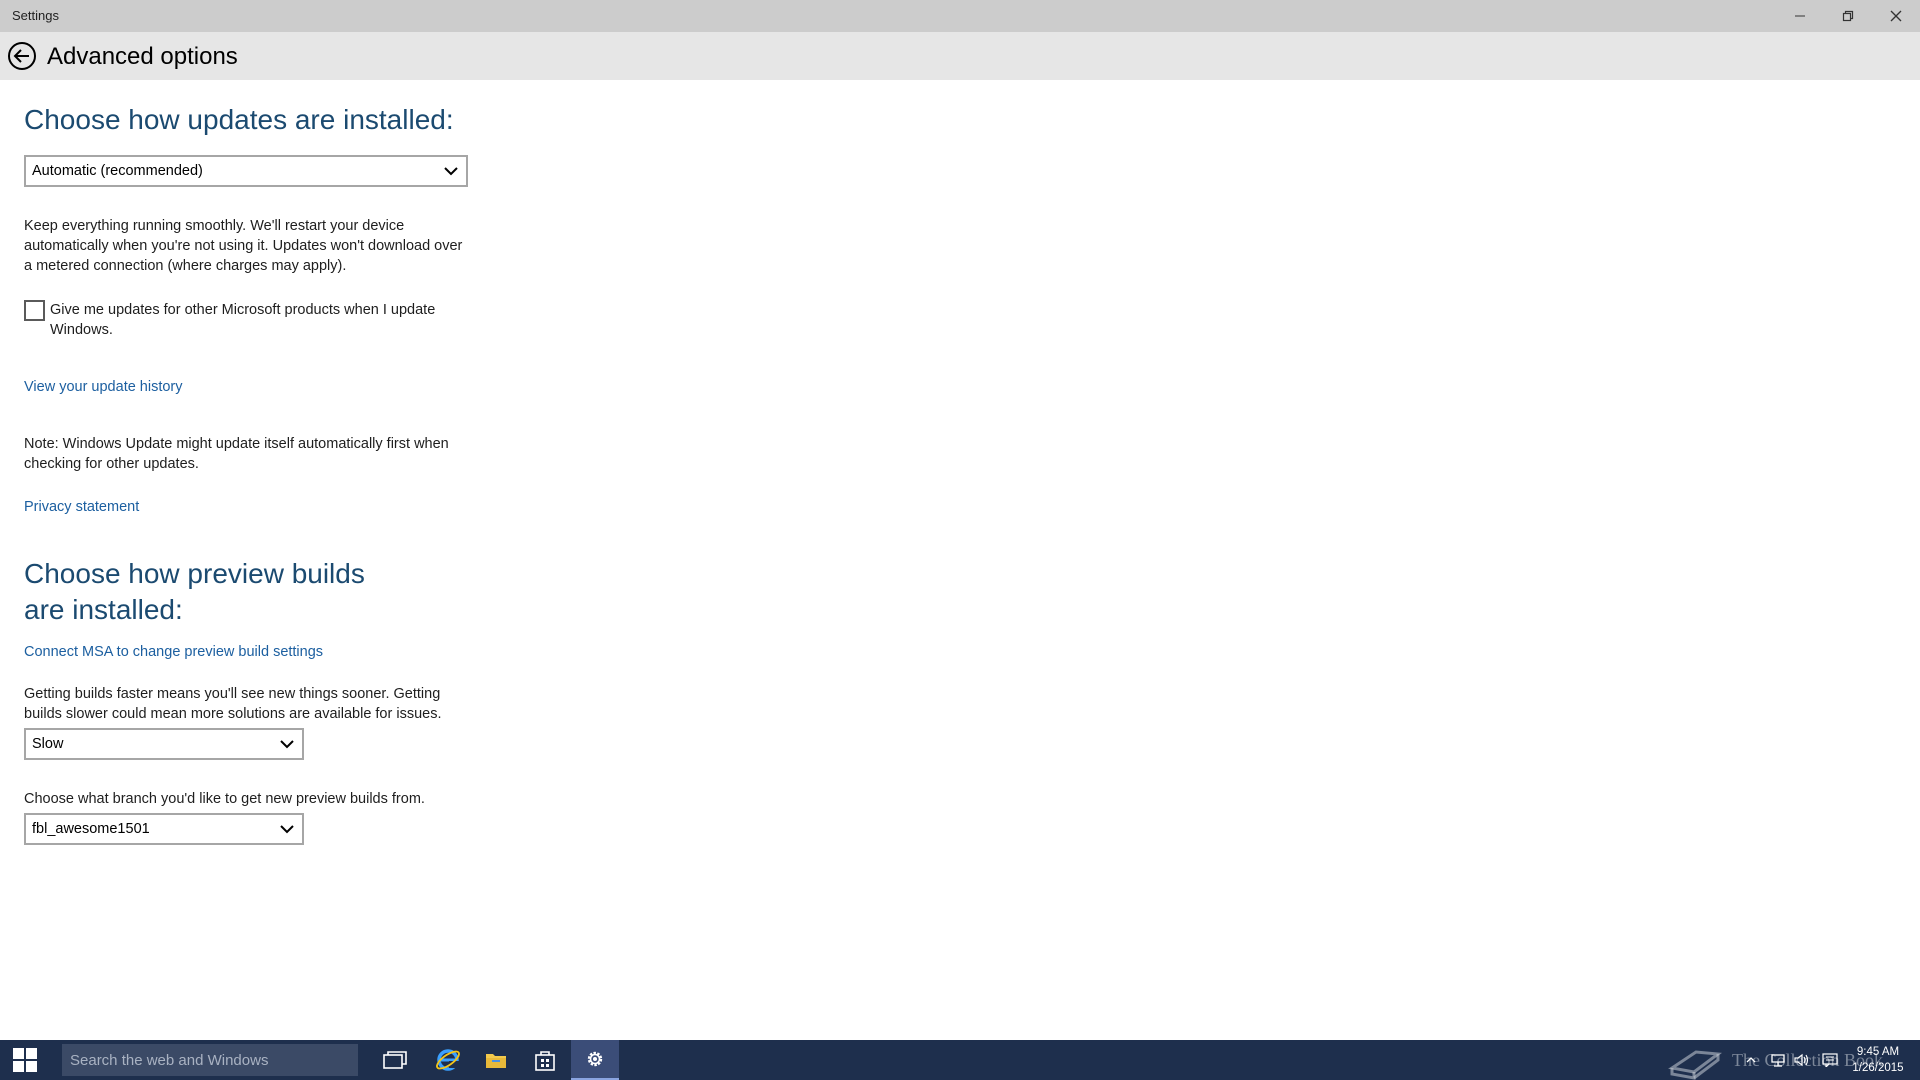 The height and width of the screenshot is (1080, 1920). What do you see at coordinates (48, 744) in the screenshot?
I see `preview-speed-value: Slow` at bounding box center [48, 744].